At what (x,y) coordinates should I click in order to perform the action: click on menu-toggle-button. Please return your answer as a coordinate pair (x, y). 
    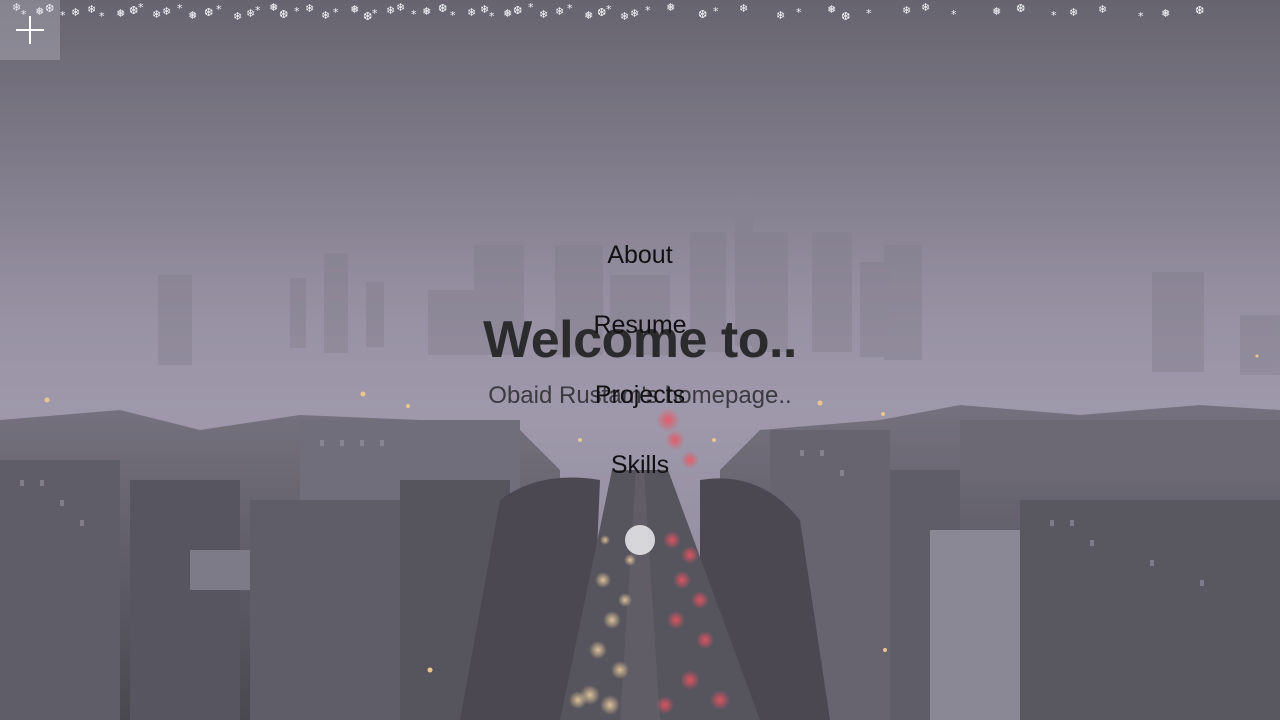
    Looking at the image, I should click on (30, 30).